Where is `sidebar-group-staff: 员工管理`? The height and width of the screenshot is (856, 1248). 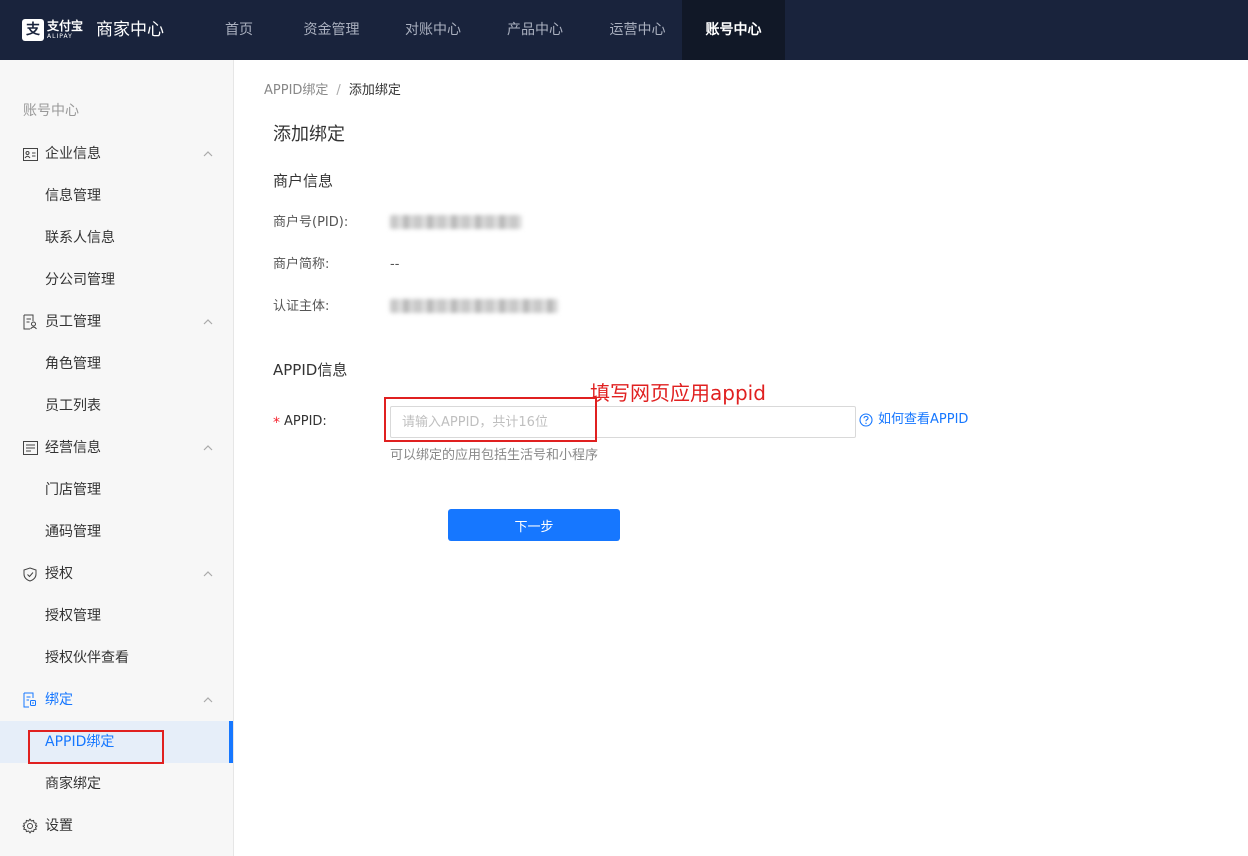
sidebar-group-staff: 员工管理 is located at coordinates (116, 322).